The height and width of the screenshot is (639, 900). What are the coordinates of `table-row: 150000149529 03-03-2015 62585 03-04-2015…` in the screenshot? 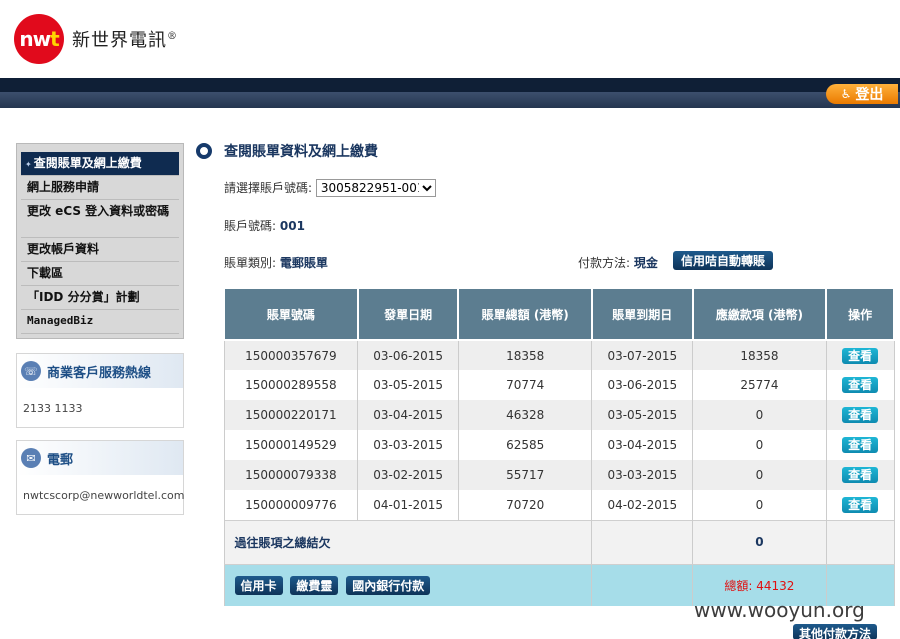 It's located at (559, 445).